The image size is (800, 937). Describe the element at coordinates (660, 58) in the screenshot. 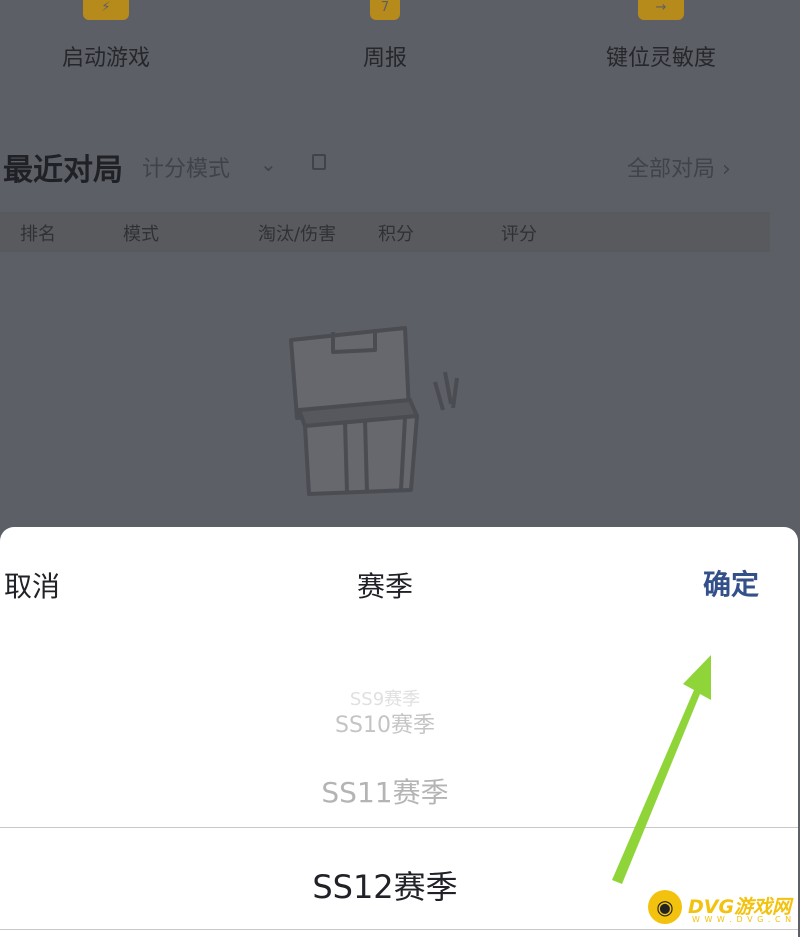

I see `shortcut-label: 键位灵敏度` at that location.